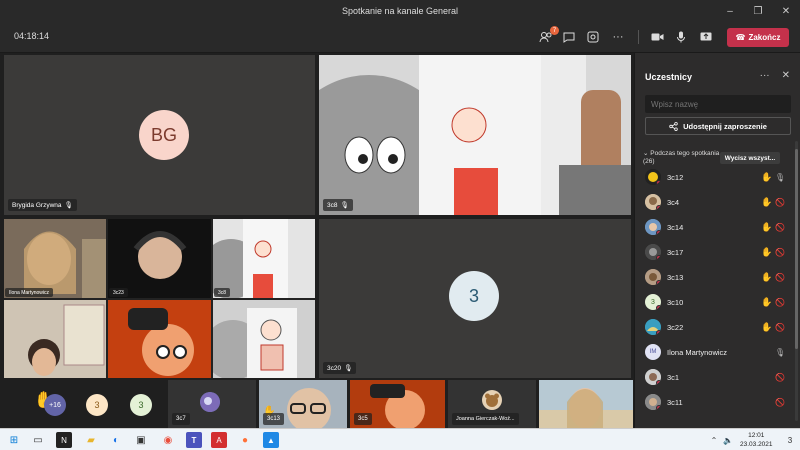  What do you see at coordinates (730, 11) in the screenshot?
I see `minimize-button: –` at bounding box center [730, 11].